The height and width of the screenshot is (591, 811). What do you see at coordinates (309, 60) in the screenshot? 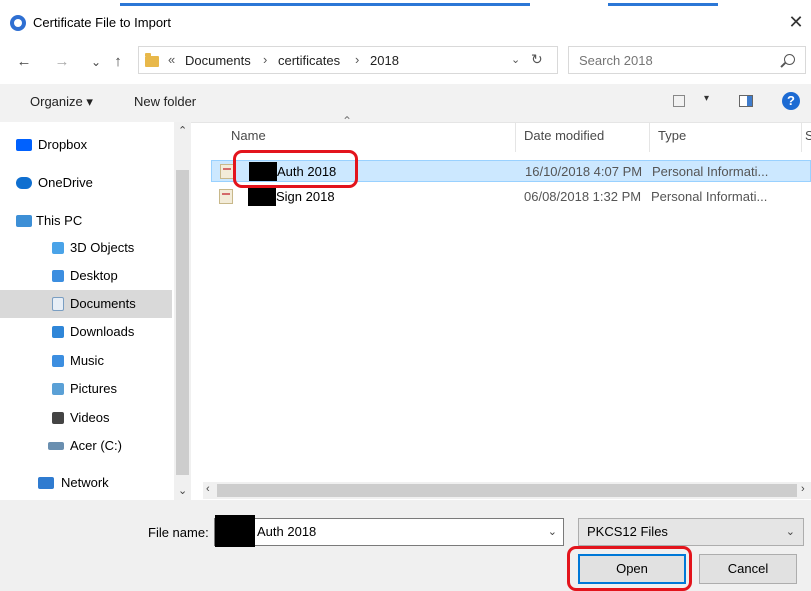
I see `breadcrumb-certificates: certificates` at bounding box center [309, 60].